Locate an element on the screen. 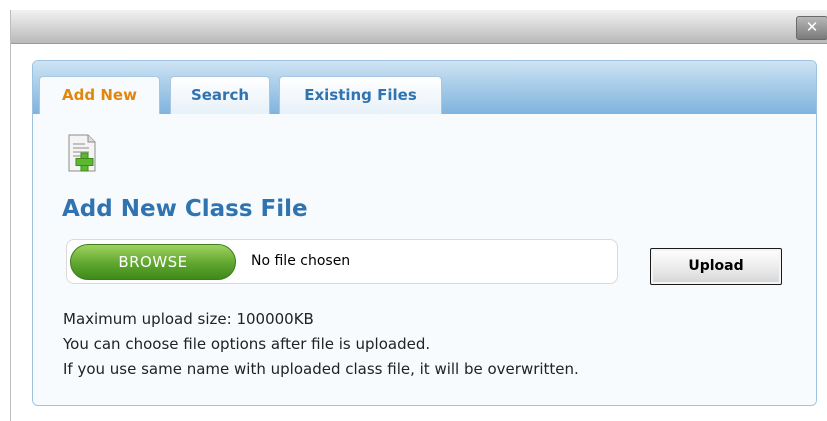 The height and width of the screenshot is (421, 827). close-icon: ✕ is located at coordinates (812, 27).